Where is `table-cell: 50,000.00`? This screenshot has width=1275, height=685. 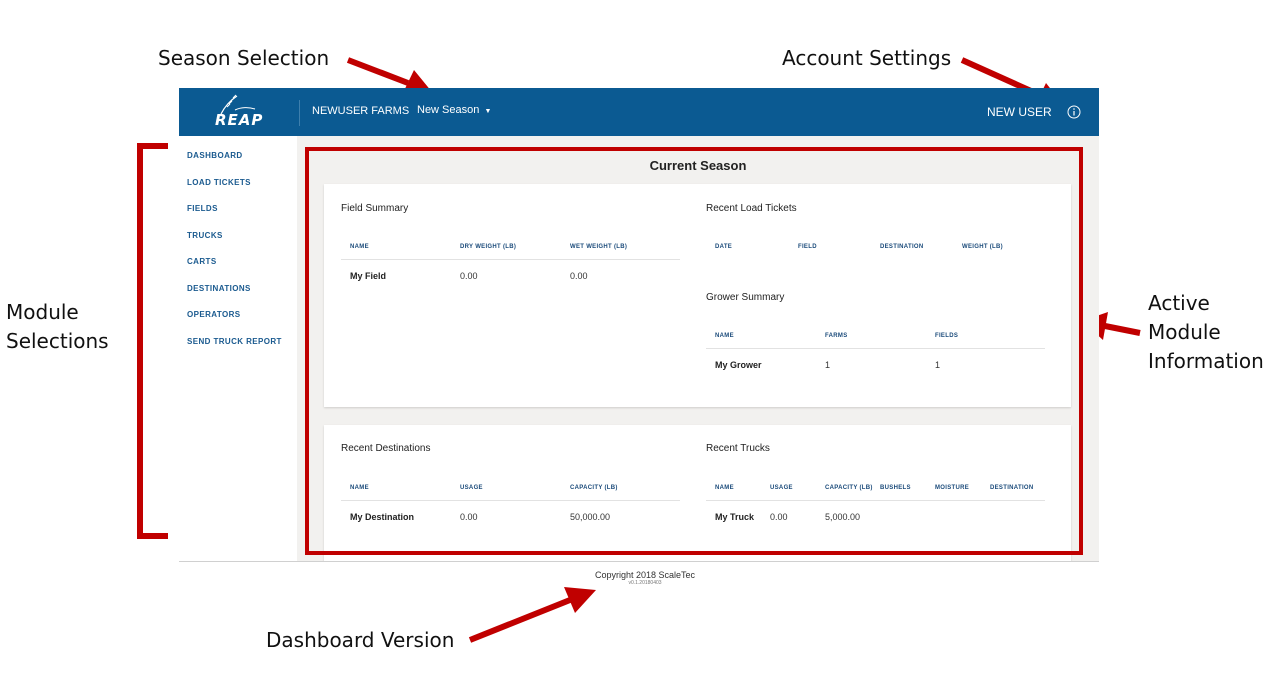 table-cell: 50,000.00 is located at coordinates (590, 517).